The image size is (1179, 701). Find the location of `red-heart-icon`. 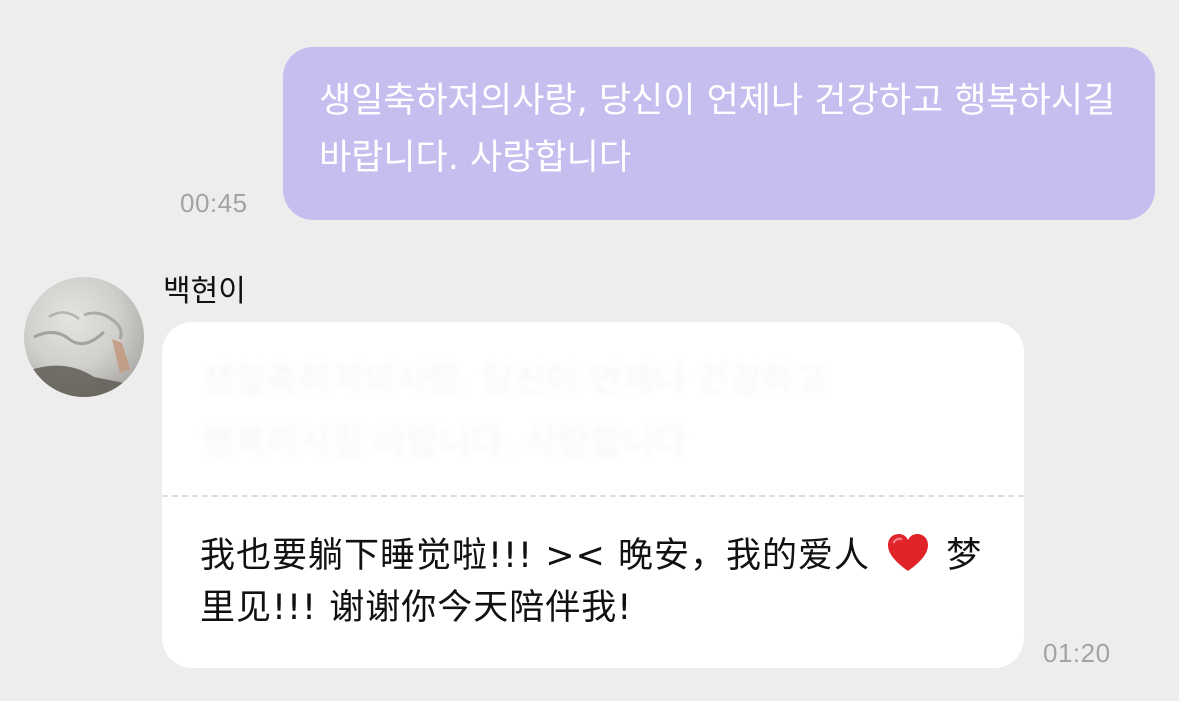

red-heart-icon is located at coordinates (908, 552).